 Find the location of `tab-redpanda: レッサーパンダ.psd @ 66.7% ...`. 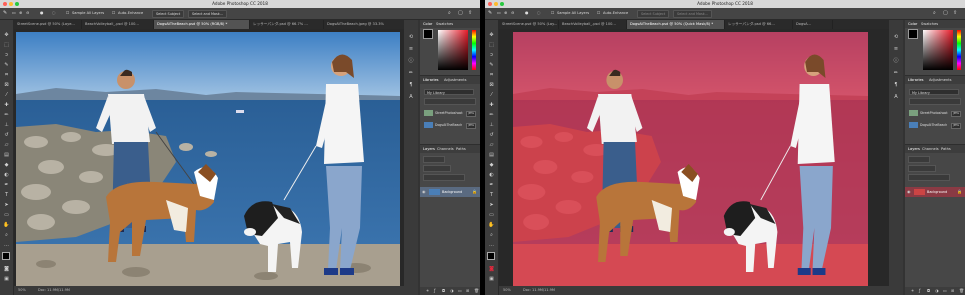

tab-redpanda: レッサーパンダ.psd @ 66.7% ... is located at coordinates (287, 24).